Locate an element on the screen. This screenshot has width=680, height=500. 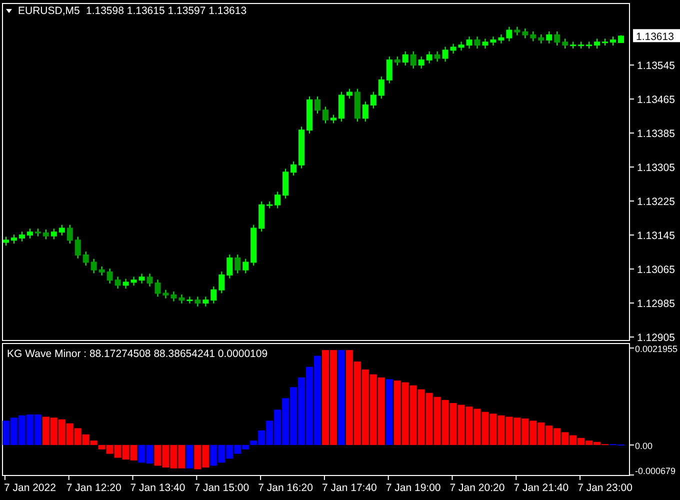
axis-label: 1.12985 is located at coordinates (656, 304).